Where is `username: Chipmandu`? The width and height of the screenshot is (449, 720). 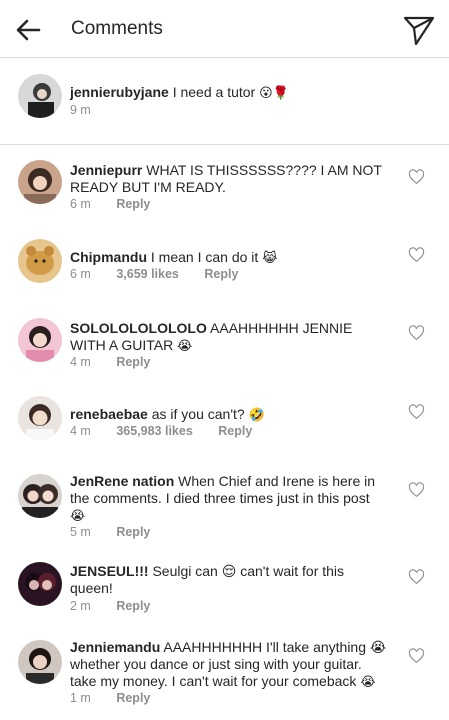 username: Chipmandu is located at coordinates (108, 257).